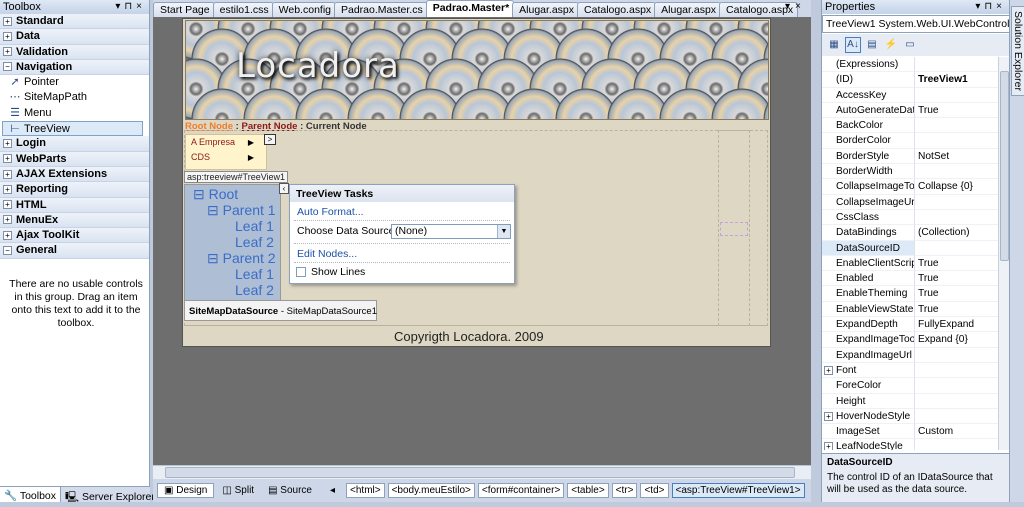 The image size is (1024, 507). What do you see at coordinates (910, 110) in the screenshot?
I see `property-row-autogeneratedatabindings: AutoGenerateDataBindingsTrue` at bounding box center [910, 110].